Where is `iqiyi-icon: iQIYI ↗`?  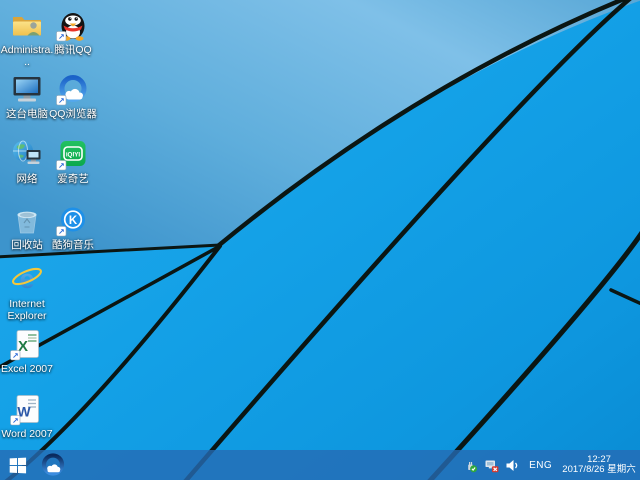 iqiyi-icon: iQIYI ↗ is located at coordinates (71, 155).